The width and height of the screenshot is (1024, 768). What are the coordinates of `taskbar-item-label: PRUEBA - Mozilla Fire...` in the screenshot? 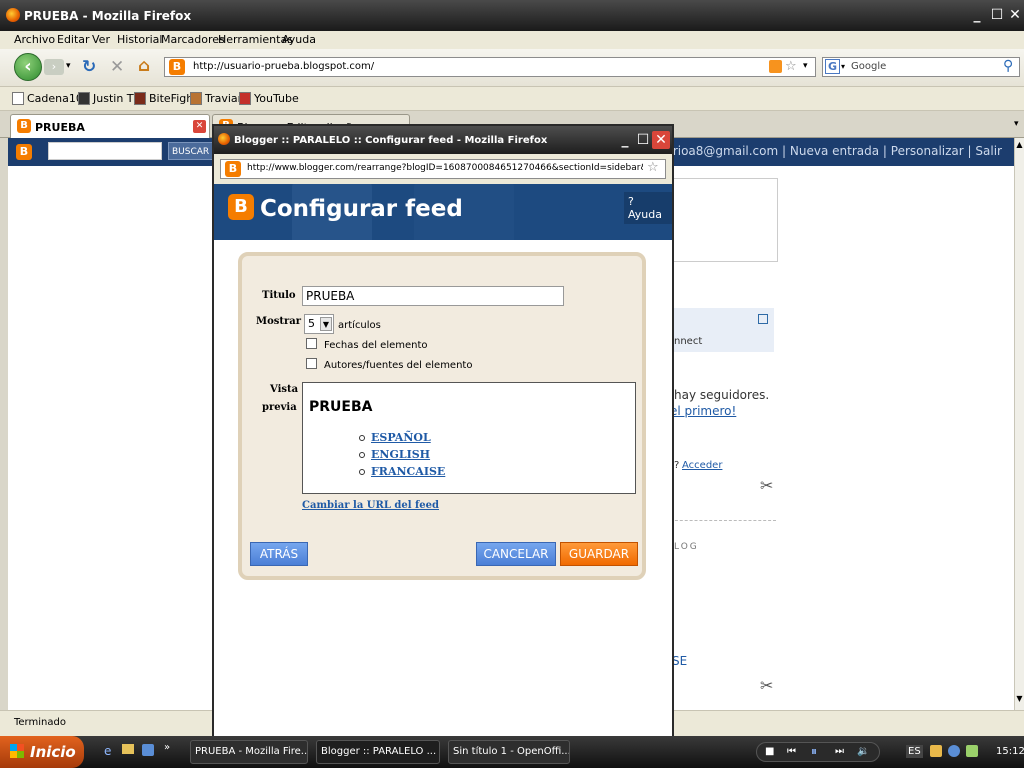 It's located at (251, 751).